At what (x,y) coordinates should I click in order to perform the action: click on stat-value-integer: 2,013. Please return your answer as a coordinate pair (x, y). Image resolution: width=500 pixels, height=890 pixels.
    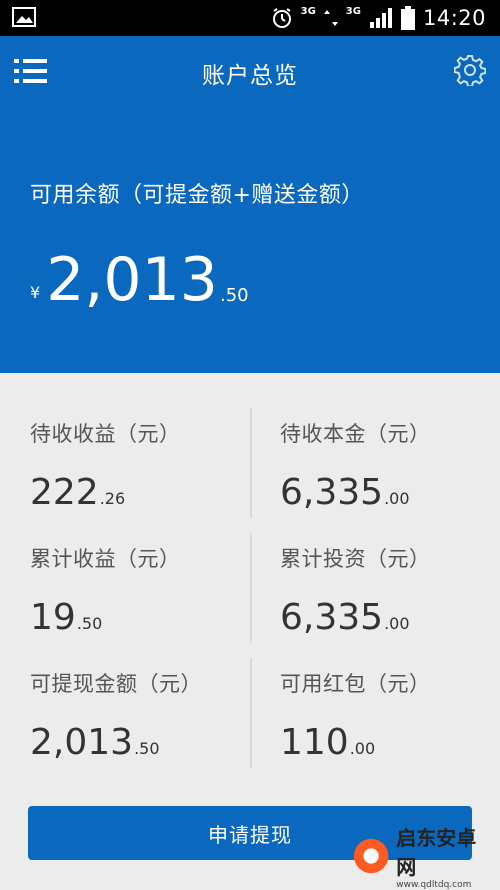
    Looking at the image, I should click on (82, 742).